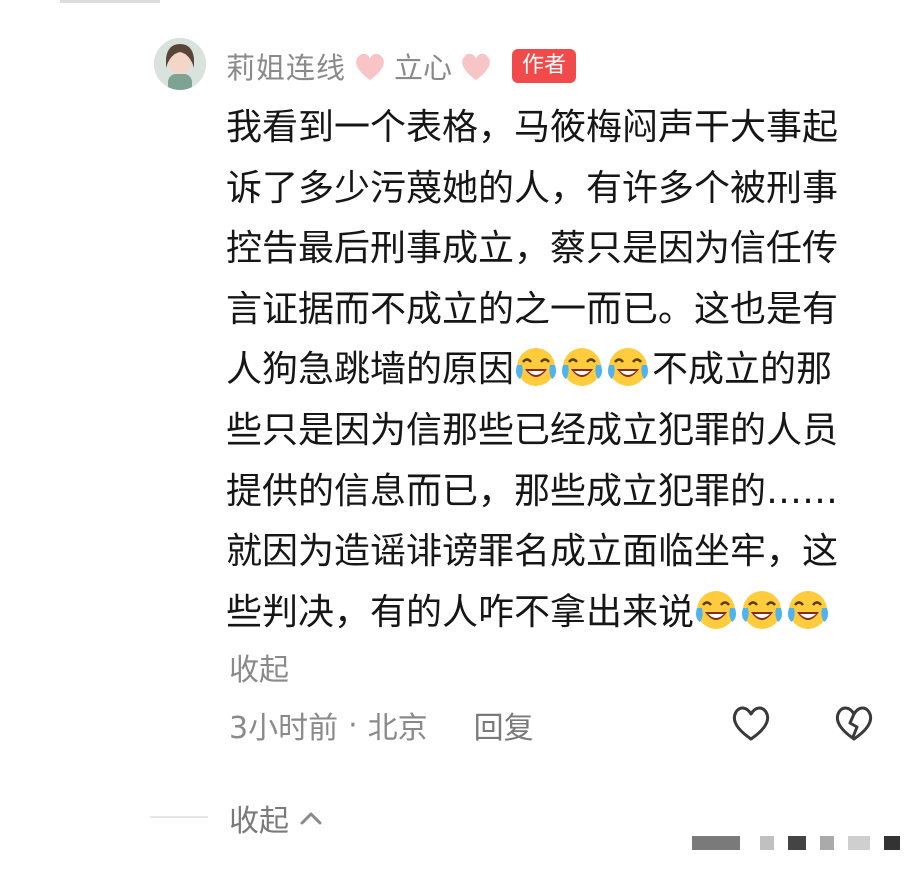 This screenshot has height=870, width=922. What do you see at coordinates (532, 552) in the screenshot?
I see `comment-line: 就因为造谣诽谤罪名成立面临坐牢，这` at bounding box center [532, 552].